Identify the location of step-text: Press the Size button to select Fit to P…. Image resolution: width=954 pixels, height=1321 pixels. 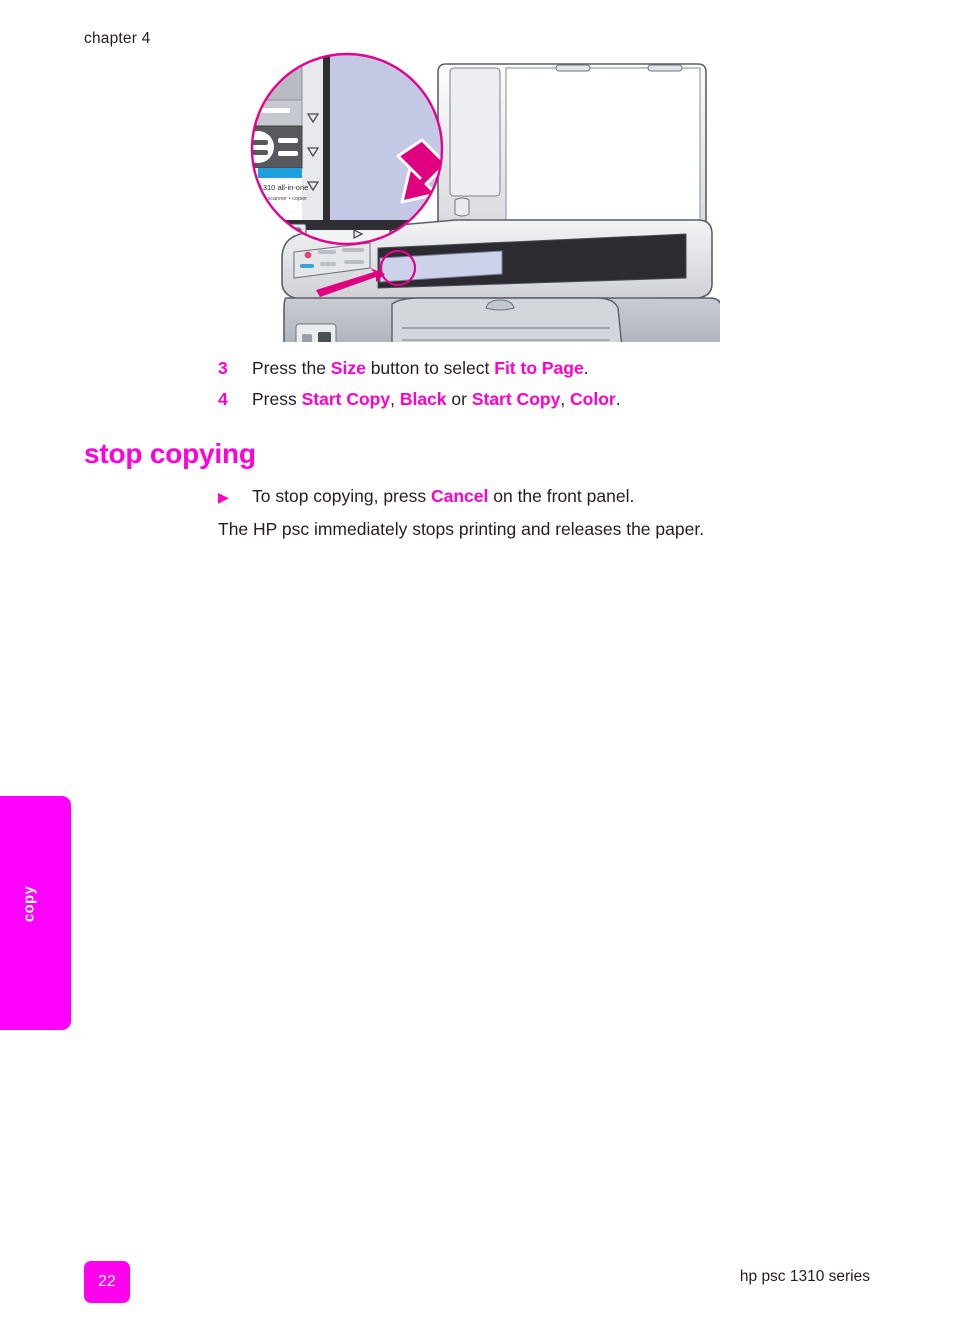
(420, 368).